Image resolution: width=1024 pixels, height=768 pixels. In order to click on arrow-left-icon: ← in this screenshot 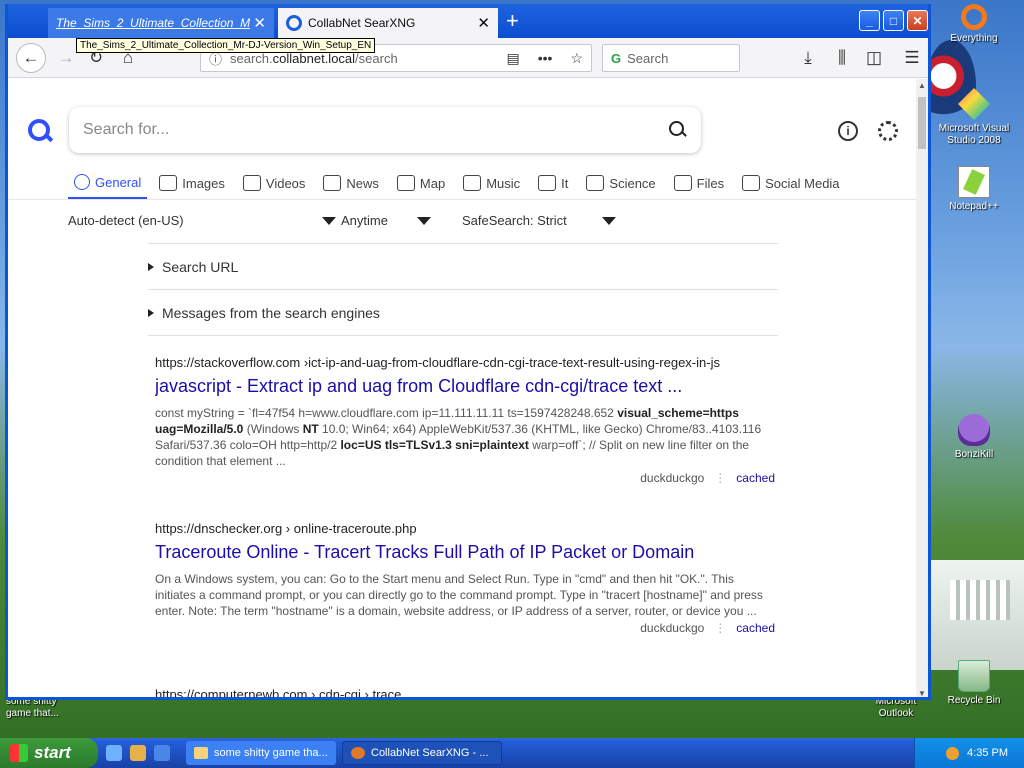, I will do `click(31, 57)`.